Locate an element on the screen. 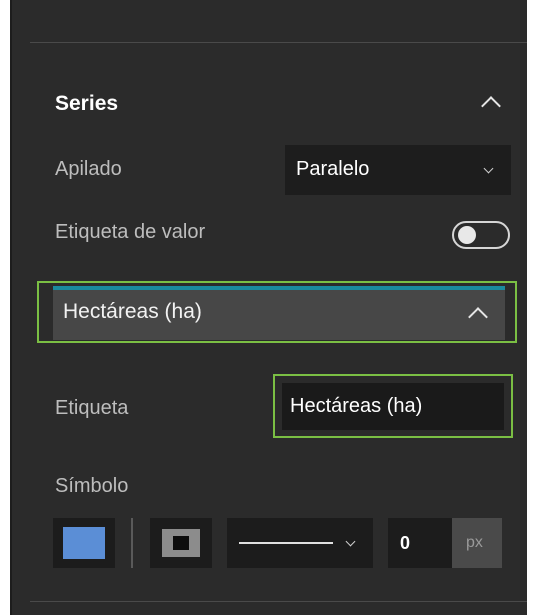  stacking-label: Apilado is located at coordinates (88, 169).